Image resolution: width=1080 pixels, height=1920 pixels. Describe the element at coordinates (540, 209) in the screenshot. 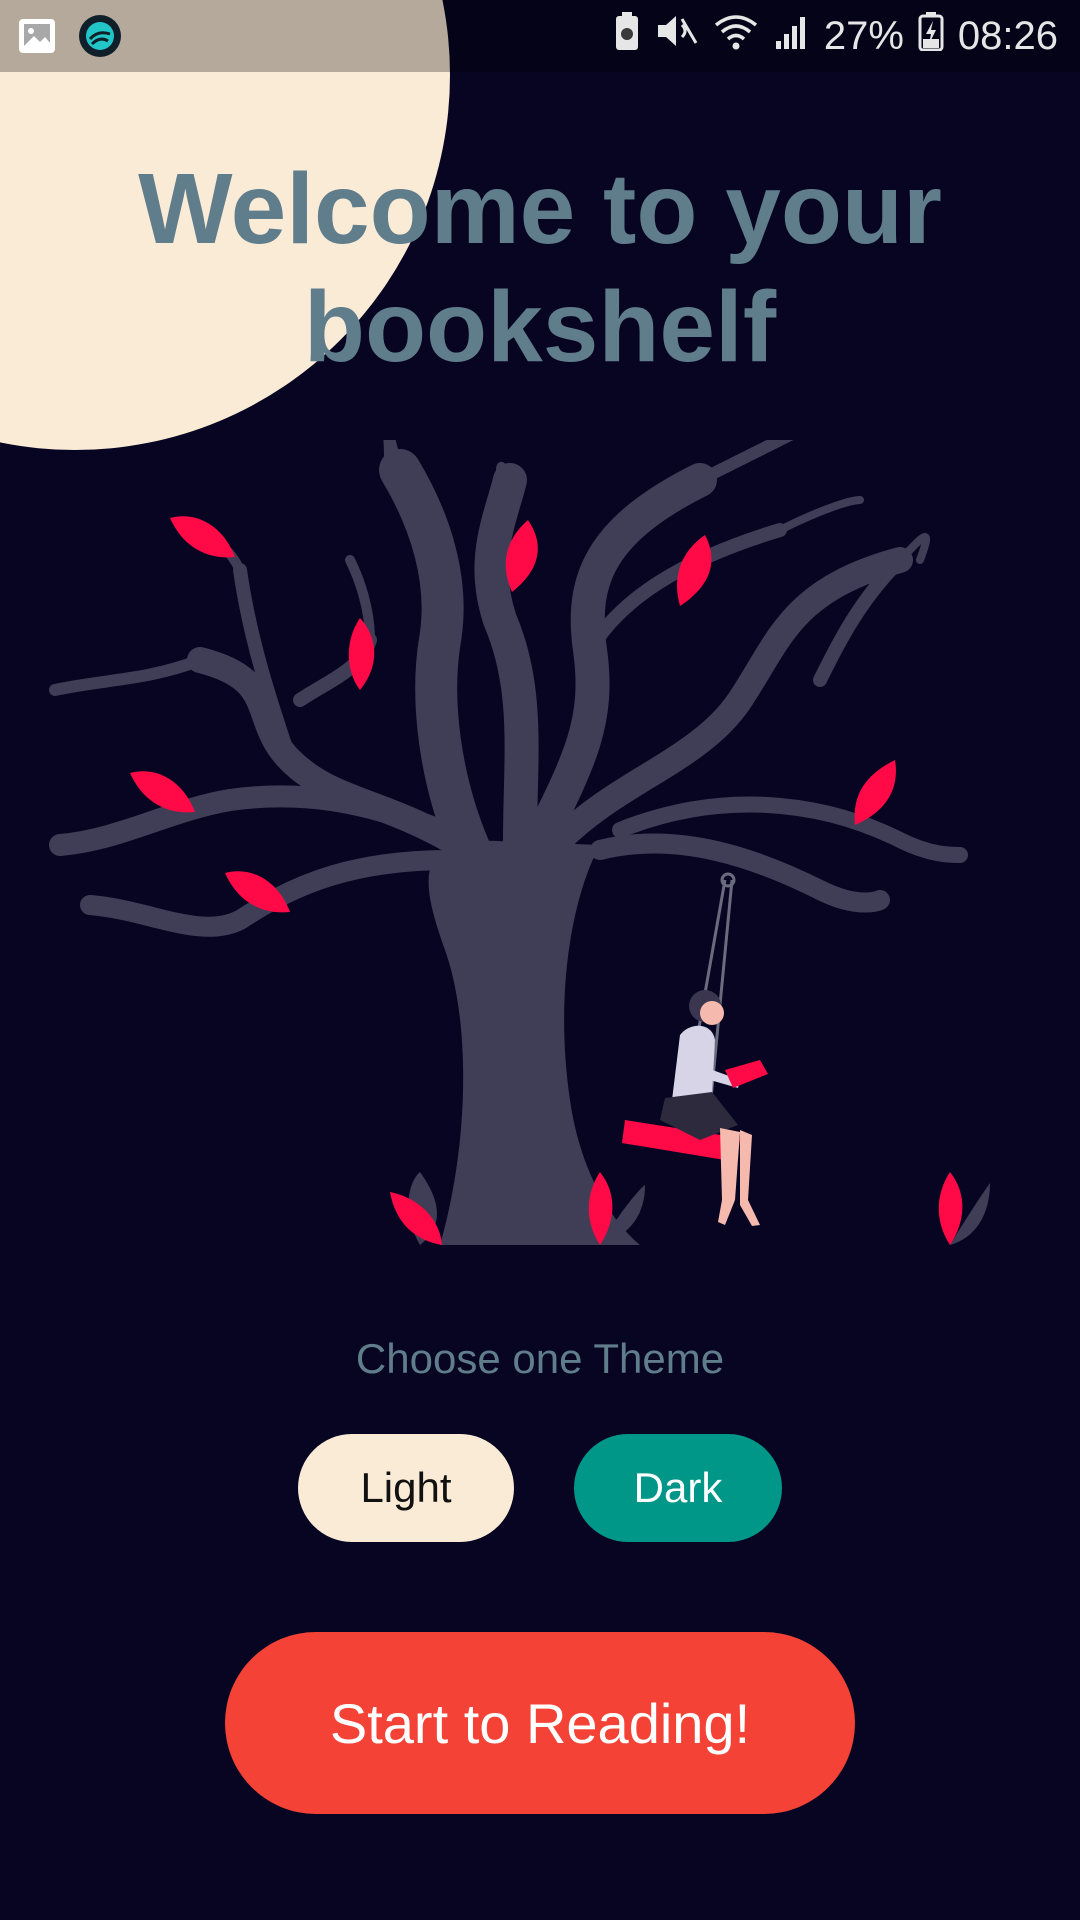

I see `title-line-1: Welcome to your` at that location.